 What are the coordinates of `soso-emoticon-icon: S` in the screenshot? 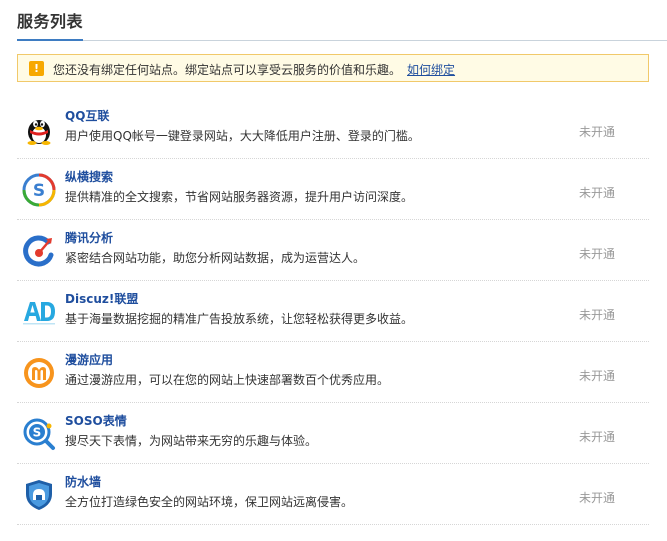 It's located at (39, 434).